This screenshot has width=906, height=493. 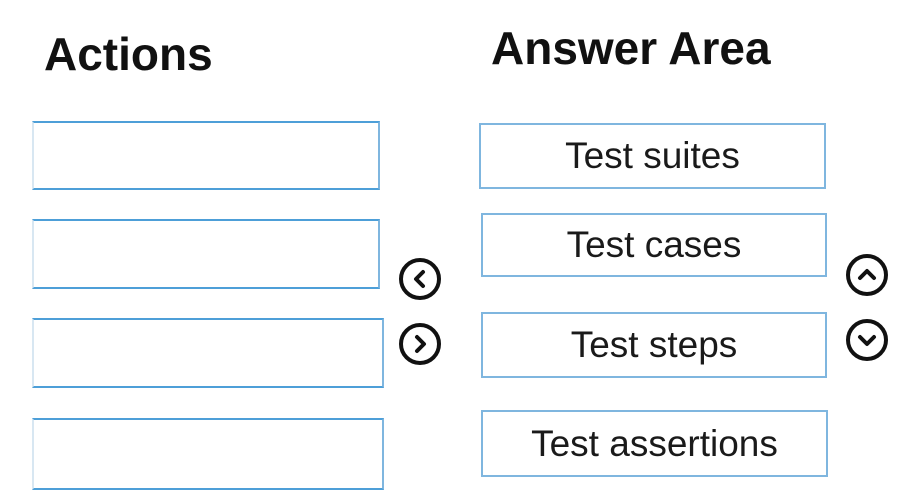 I want to click on answer-item-test-assertions: Test assertions, so click(x=654, y=443).